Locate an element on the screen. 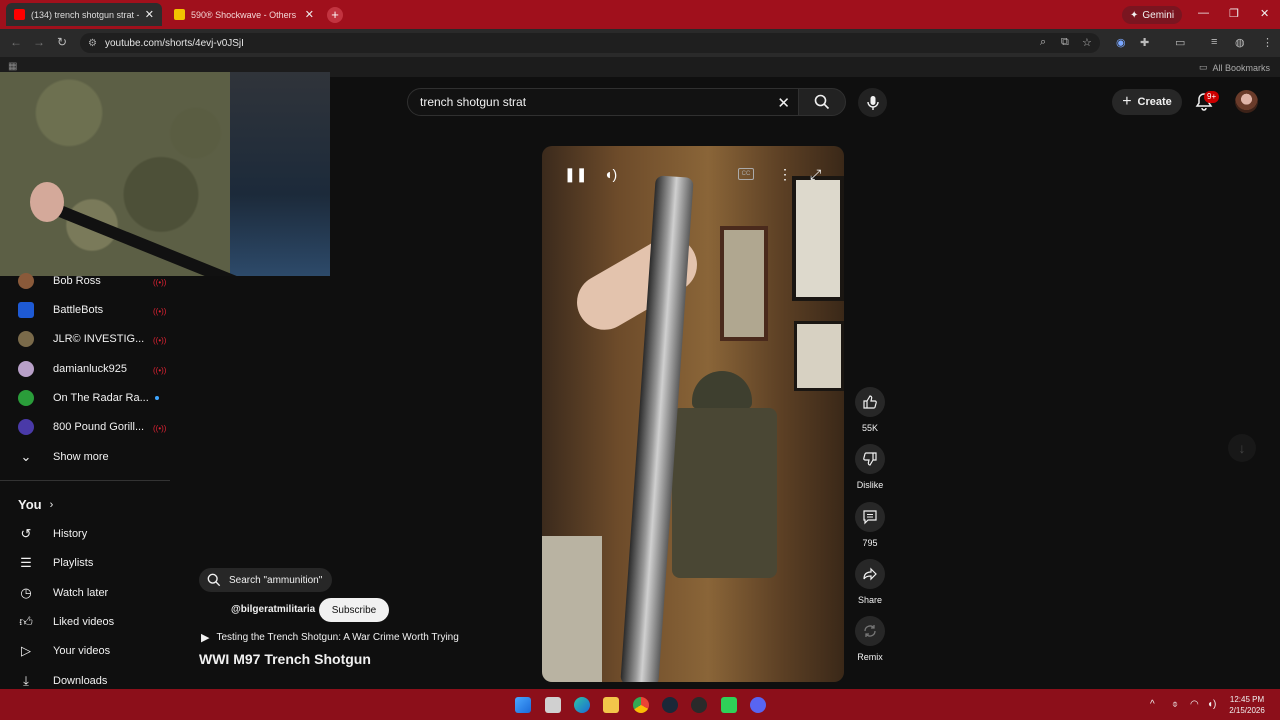  like-count: 55K is located at coordinates (869, 428).